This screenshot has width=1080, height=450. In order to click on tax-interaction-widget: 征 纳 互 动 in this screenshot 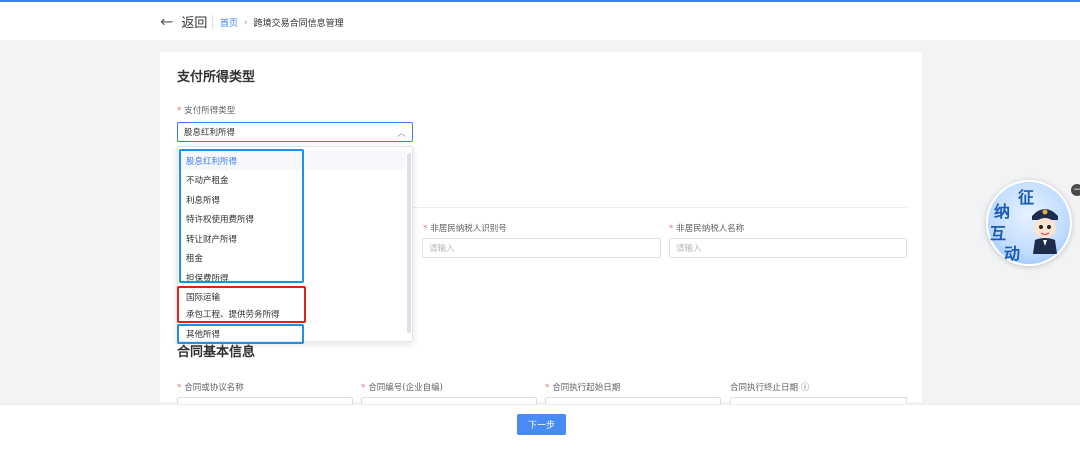, I will do `click(1029, 223)`.